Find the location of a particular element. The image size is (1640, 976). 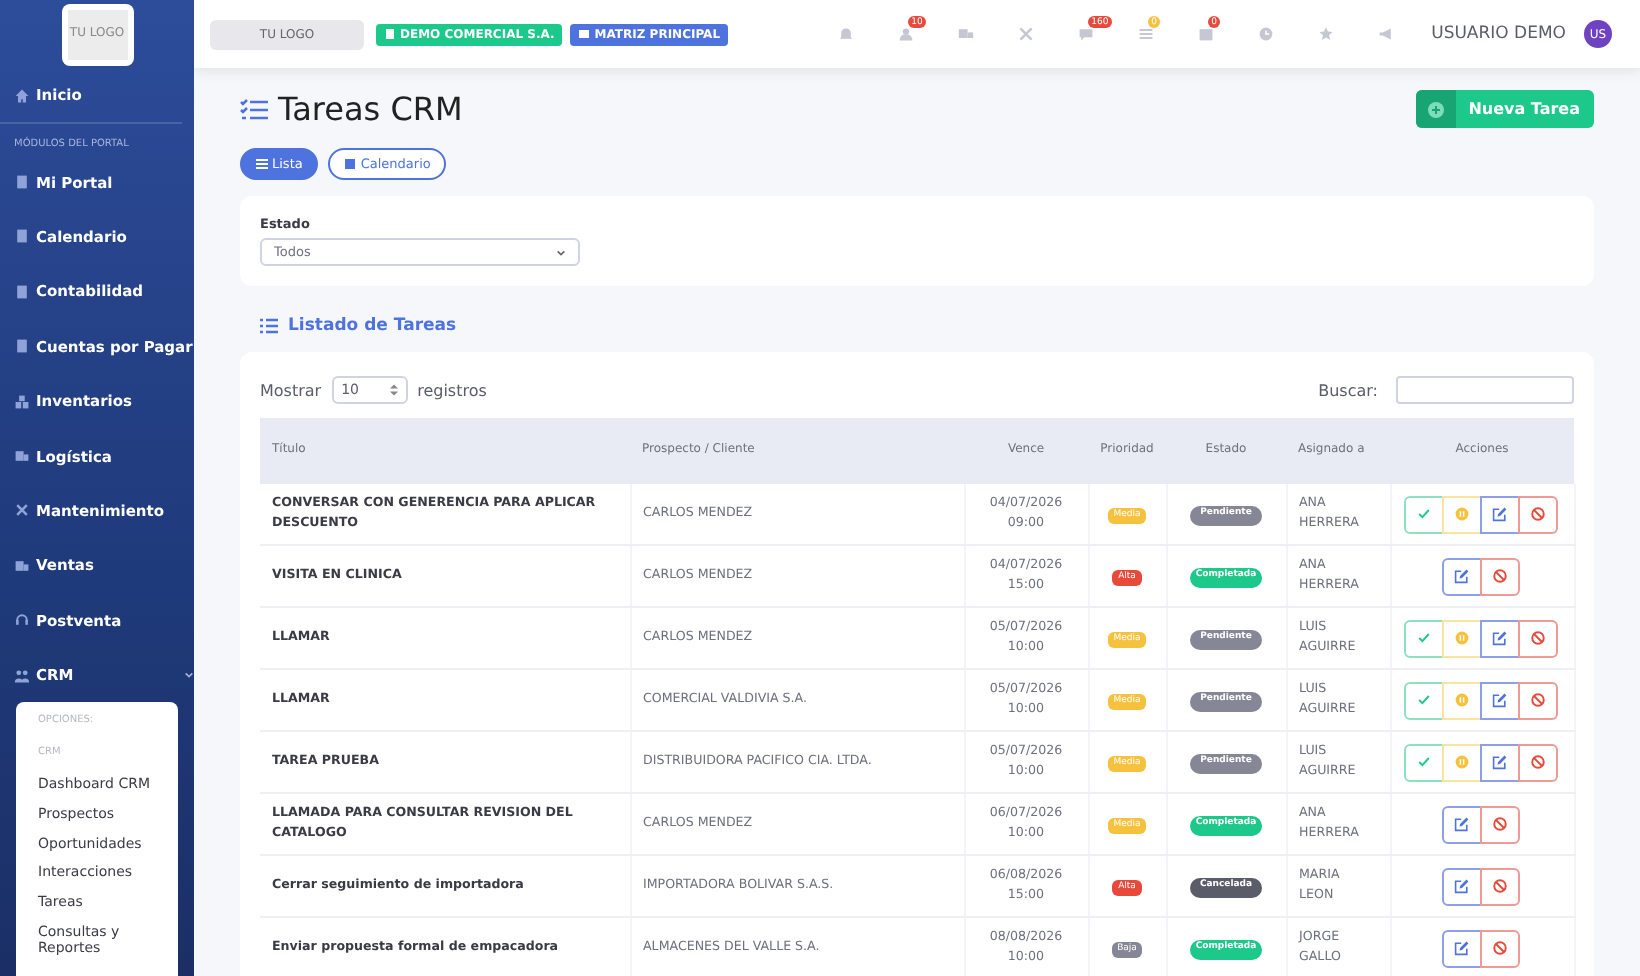

spinner-arrows-icon is located at coordinates (393, 390).